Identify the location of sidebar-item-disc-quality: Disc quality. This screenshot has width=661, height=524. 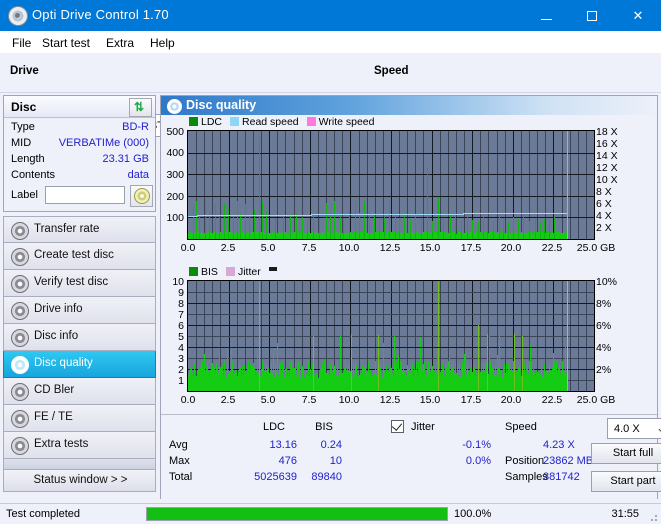
(79, 364).